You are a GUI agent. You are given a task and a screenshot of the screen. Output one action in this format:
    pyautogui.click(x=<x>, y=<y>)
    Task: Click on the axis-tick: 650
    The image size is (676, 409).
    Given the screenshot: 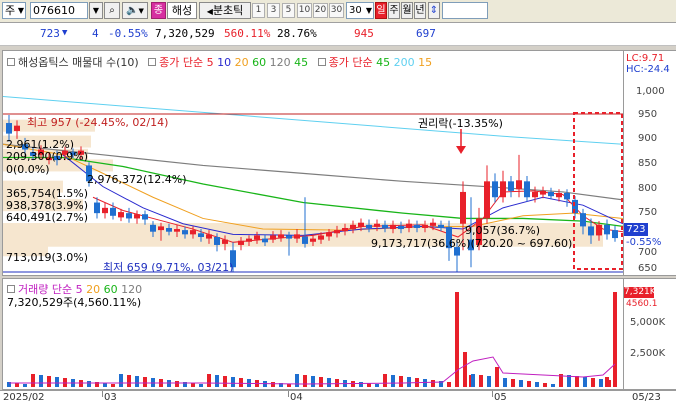 What is the action you would take?
    pyautogui.click(x=648, y=268)
    